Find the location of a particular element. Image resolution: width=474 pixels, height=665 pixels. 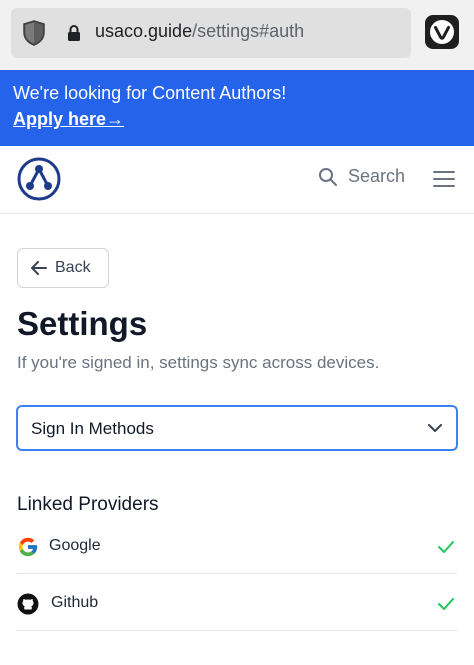

search-icon is located at coordinates (328, 176).